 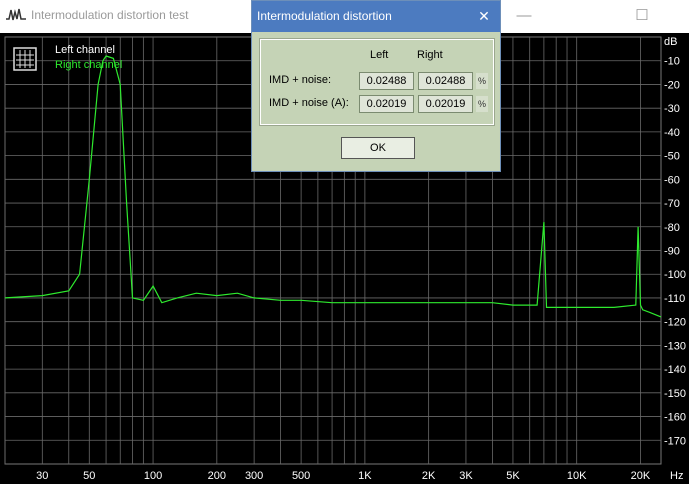 What do you see at coordinates (675, 323) in the screenshot?
I see `y-tick-label: -120` at bounding box center [675, 323].